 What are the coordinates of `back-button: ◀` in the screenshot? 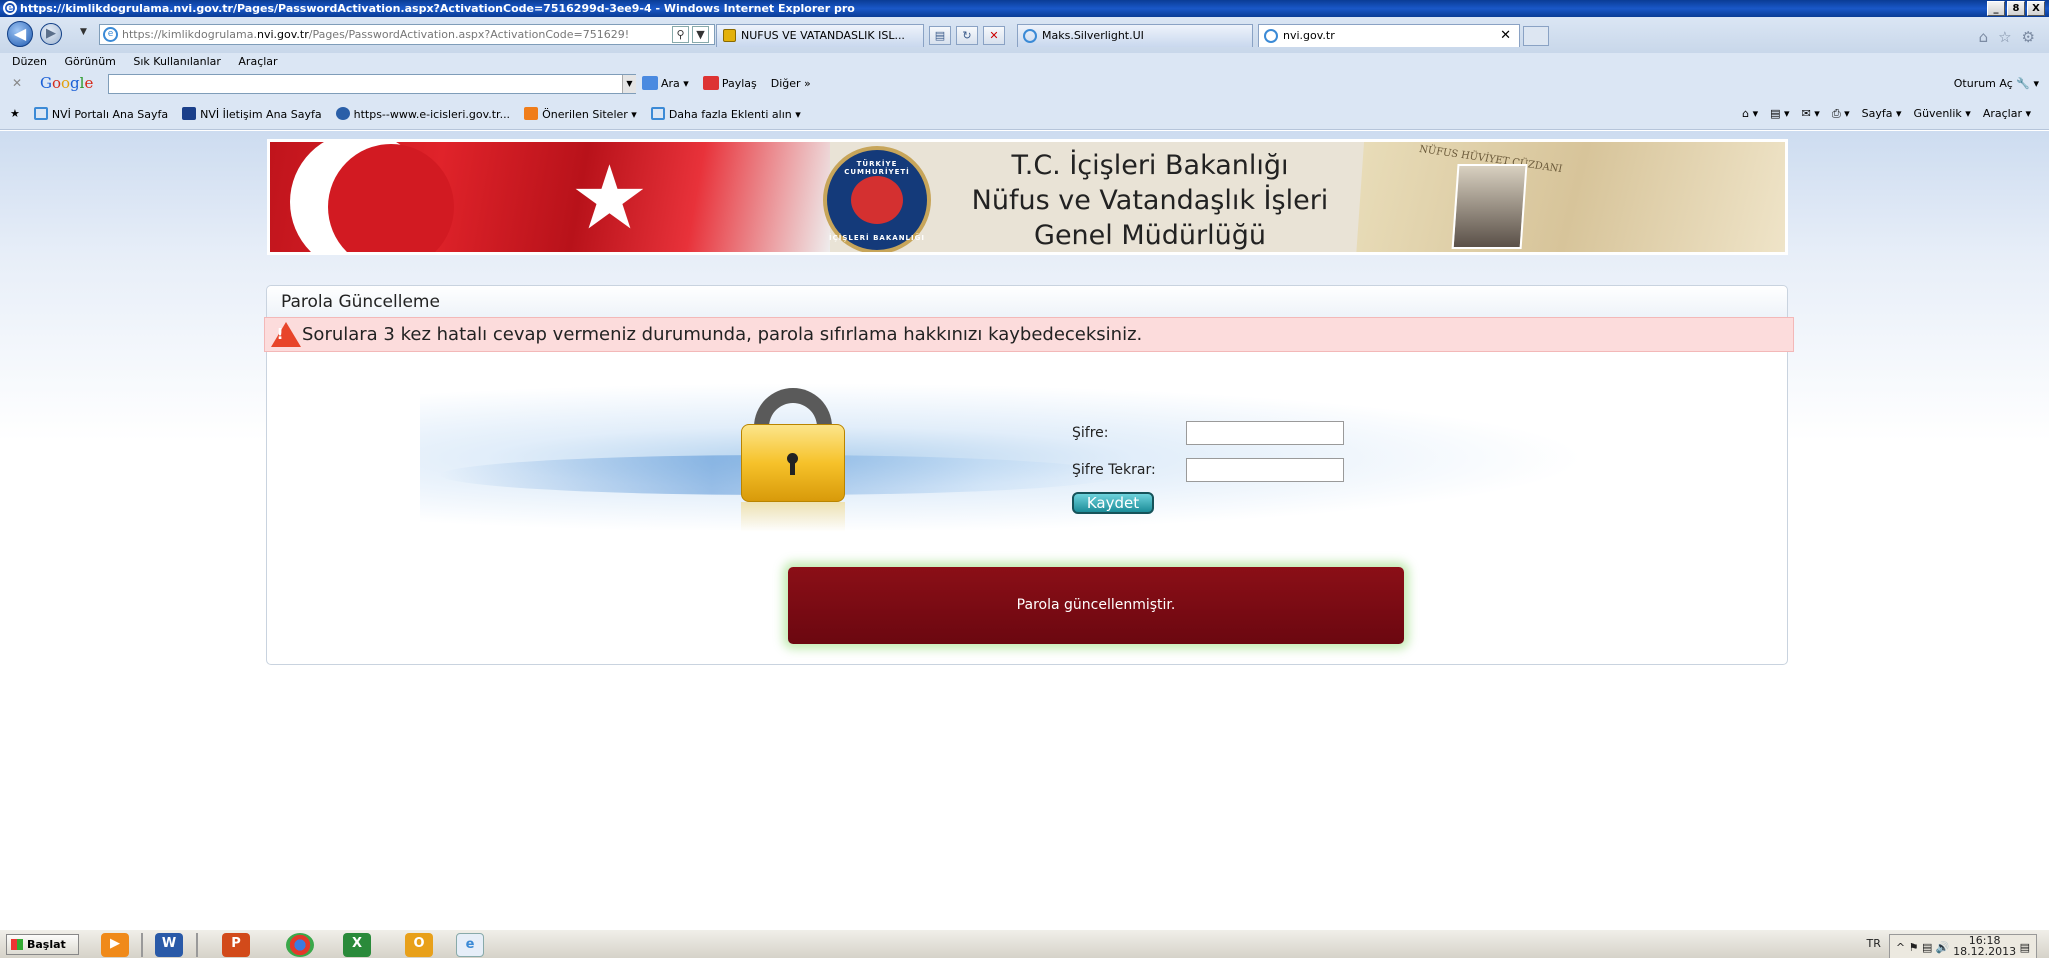 It's located at (20, 34).